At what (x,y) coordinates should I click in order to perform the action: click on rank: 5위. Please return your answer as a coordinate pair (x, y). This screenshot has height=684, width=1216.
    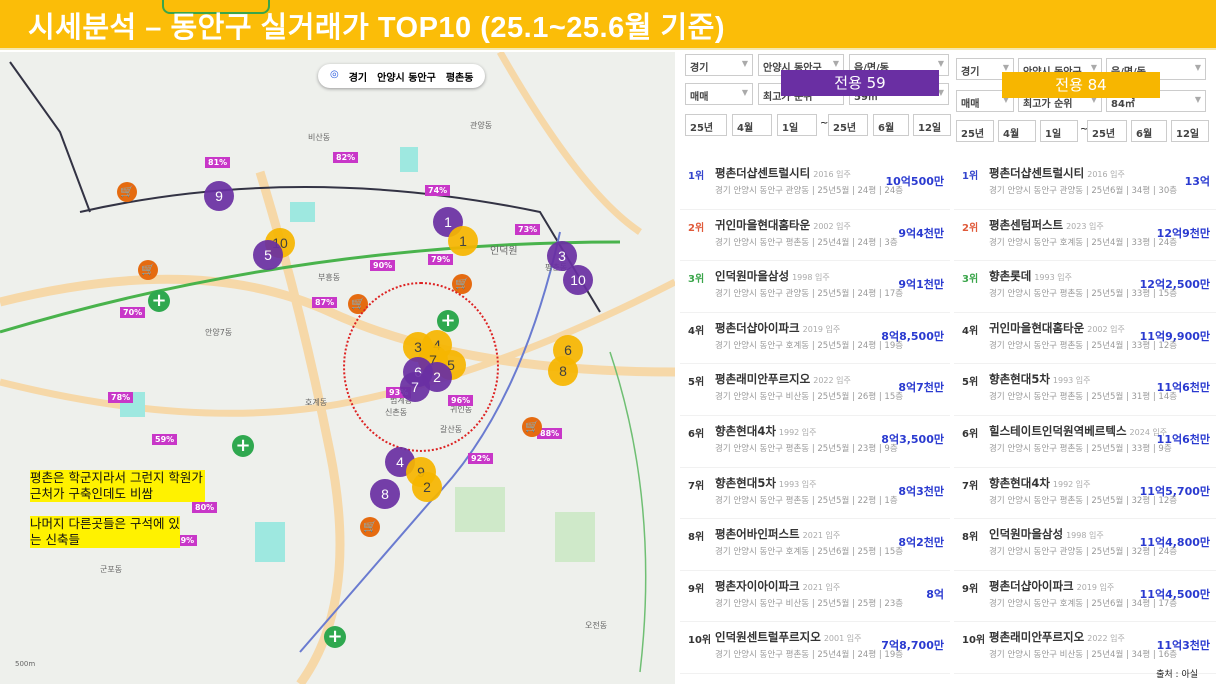
    Looking at the image, I should click on (970, 383).